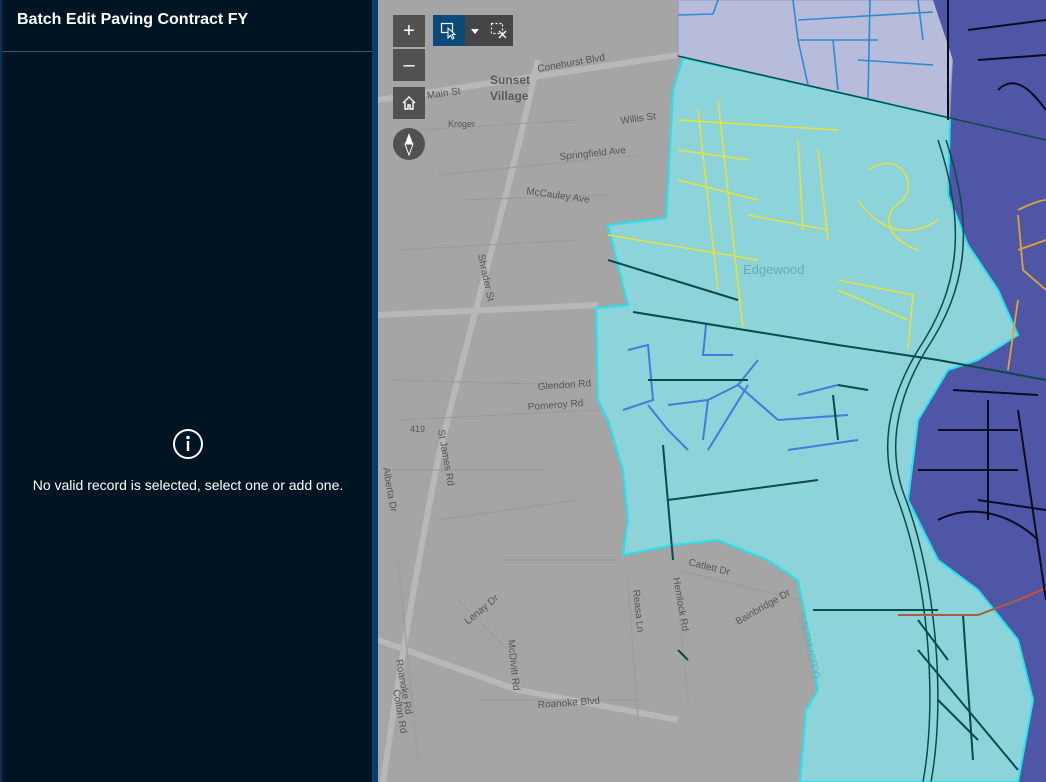 Image resolution: width=1046 pixels, height=782 pixels. I want to click on label-catlett: Catlett Dr, so click(709, 567).